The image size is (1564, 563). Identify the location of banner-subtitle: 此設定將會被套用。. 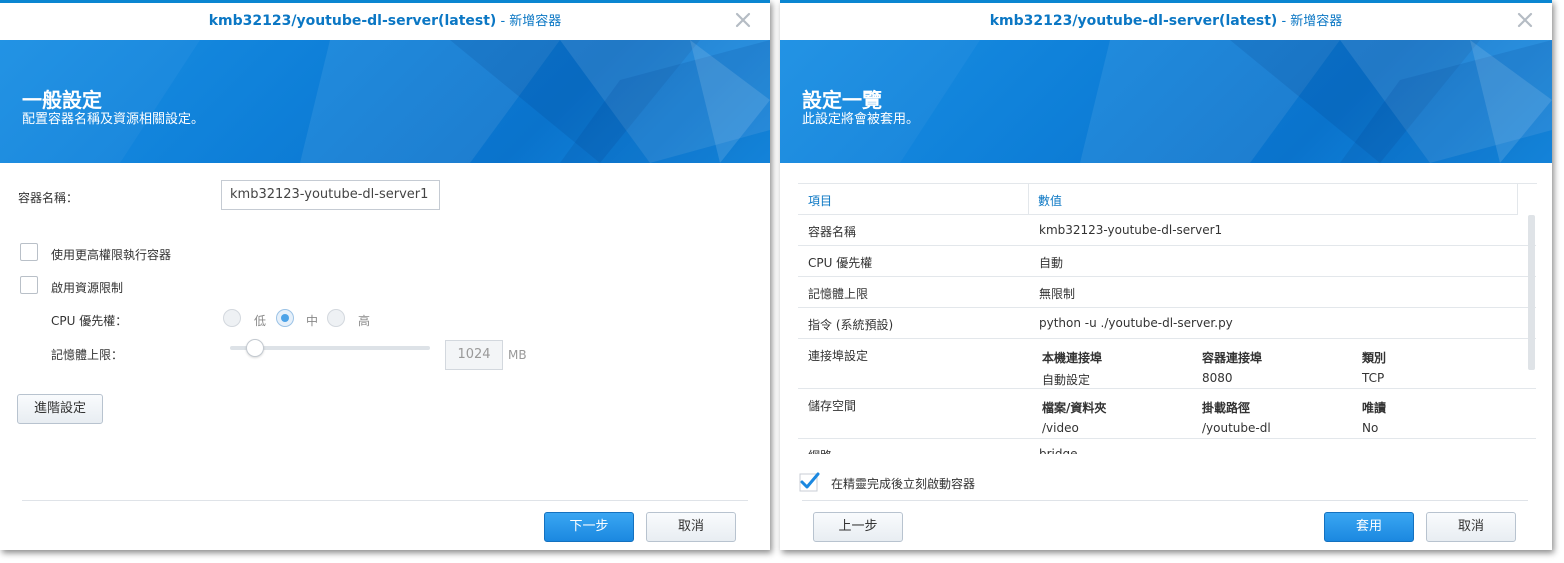
(861, 119).